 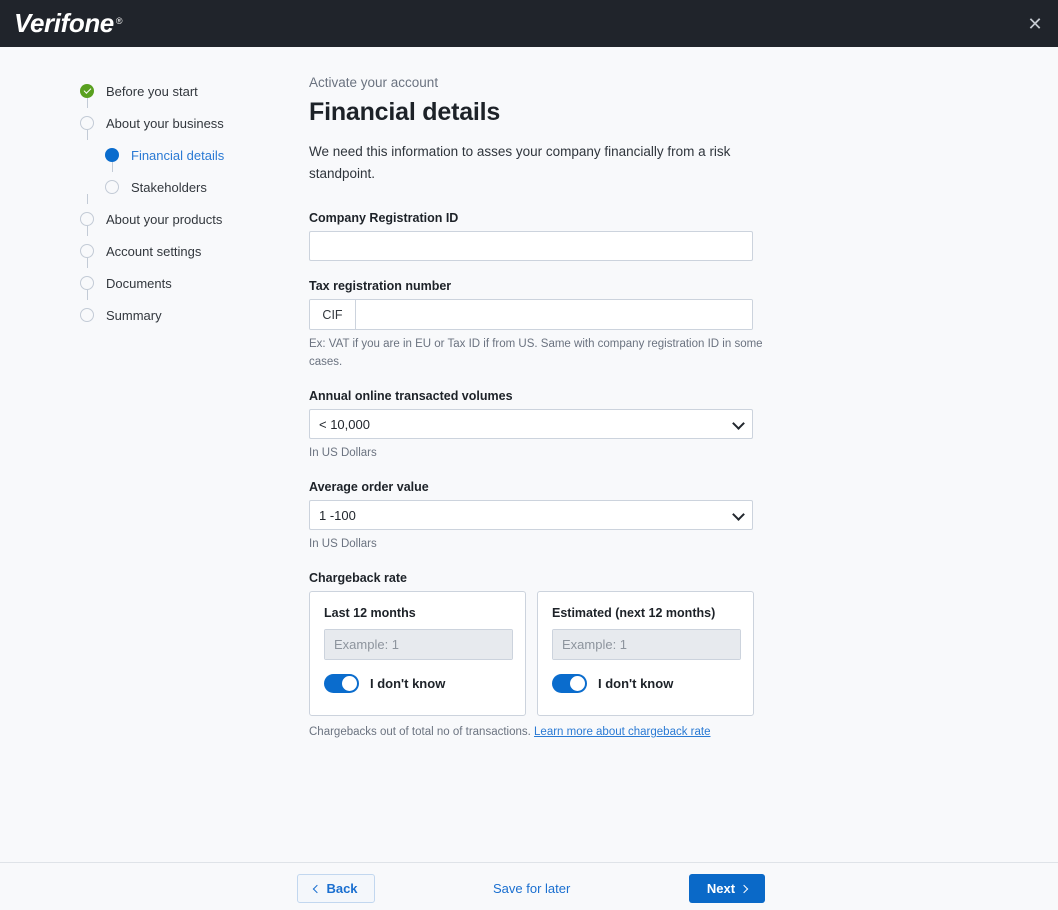 I want to click on sidebar-step-about-your-business: About your business, so click(x=150, y=123).